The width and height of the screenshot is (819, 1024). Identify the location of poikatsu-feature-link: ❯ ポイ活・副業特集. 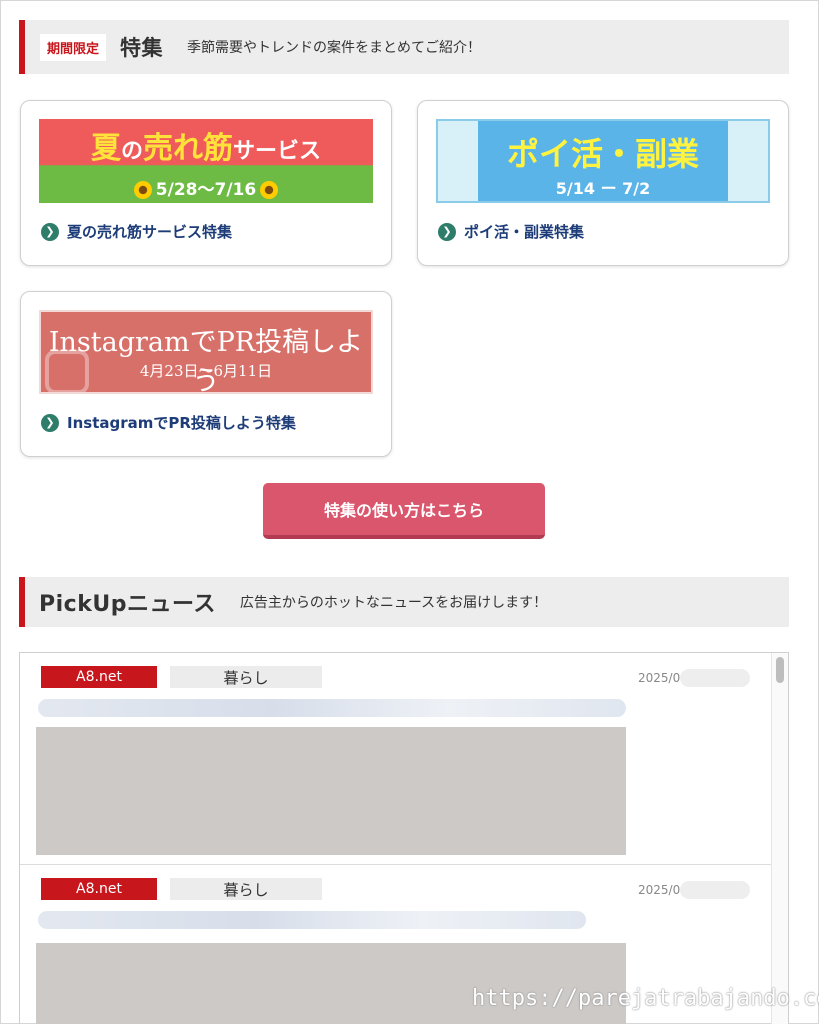
(511, 231).